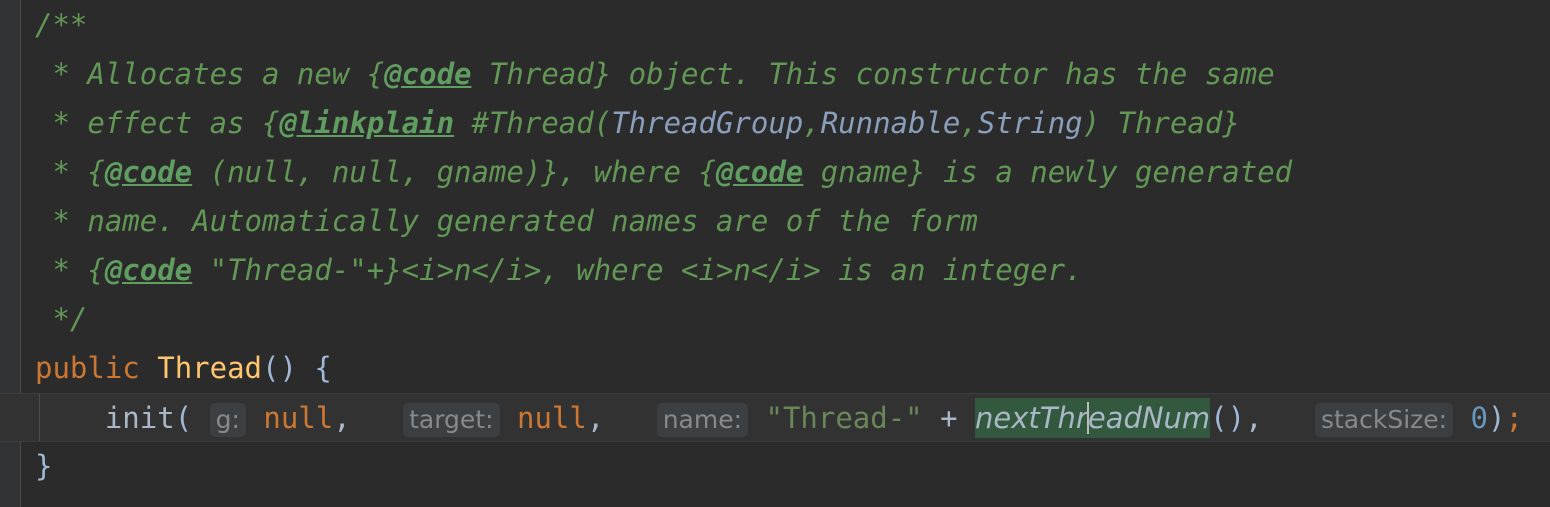 The image size is (1550, 507). Describe the element at coordinates (1479, 418) in the screenshot. I see `token-number: 0` at that location.